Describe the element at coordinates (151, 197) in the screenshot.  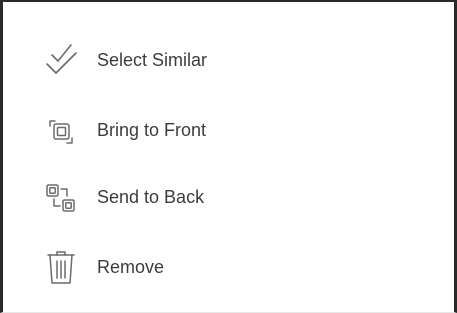
I see `menu-item-label: Send to Back` at that location.